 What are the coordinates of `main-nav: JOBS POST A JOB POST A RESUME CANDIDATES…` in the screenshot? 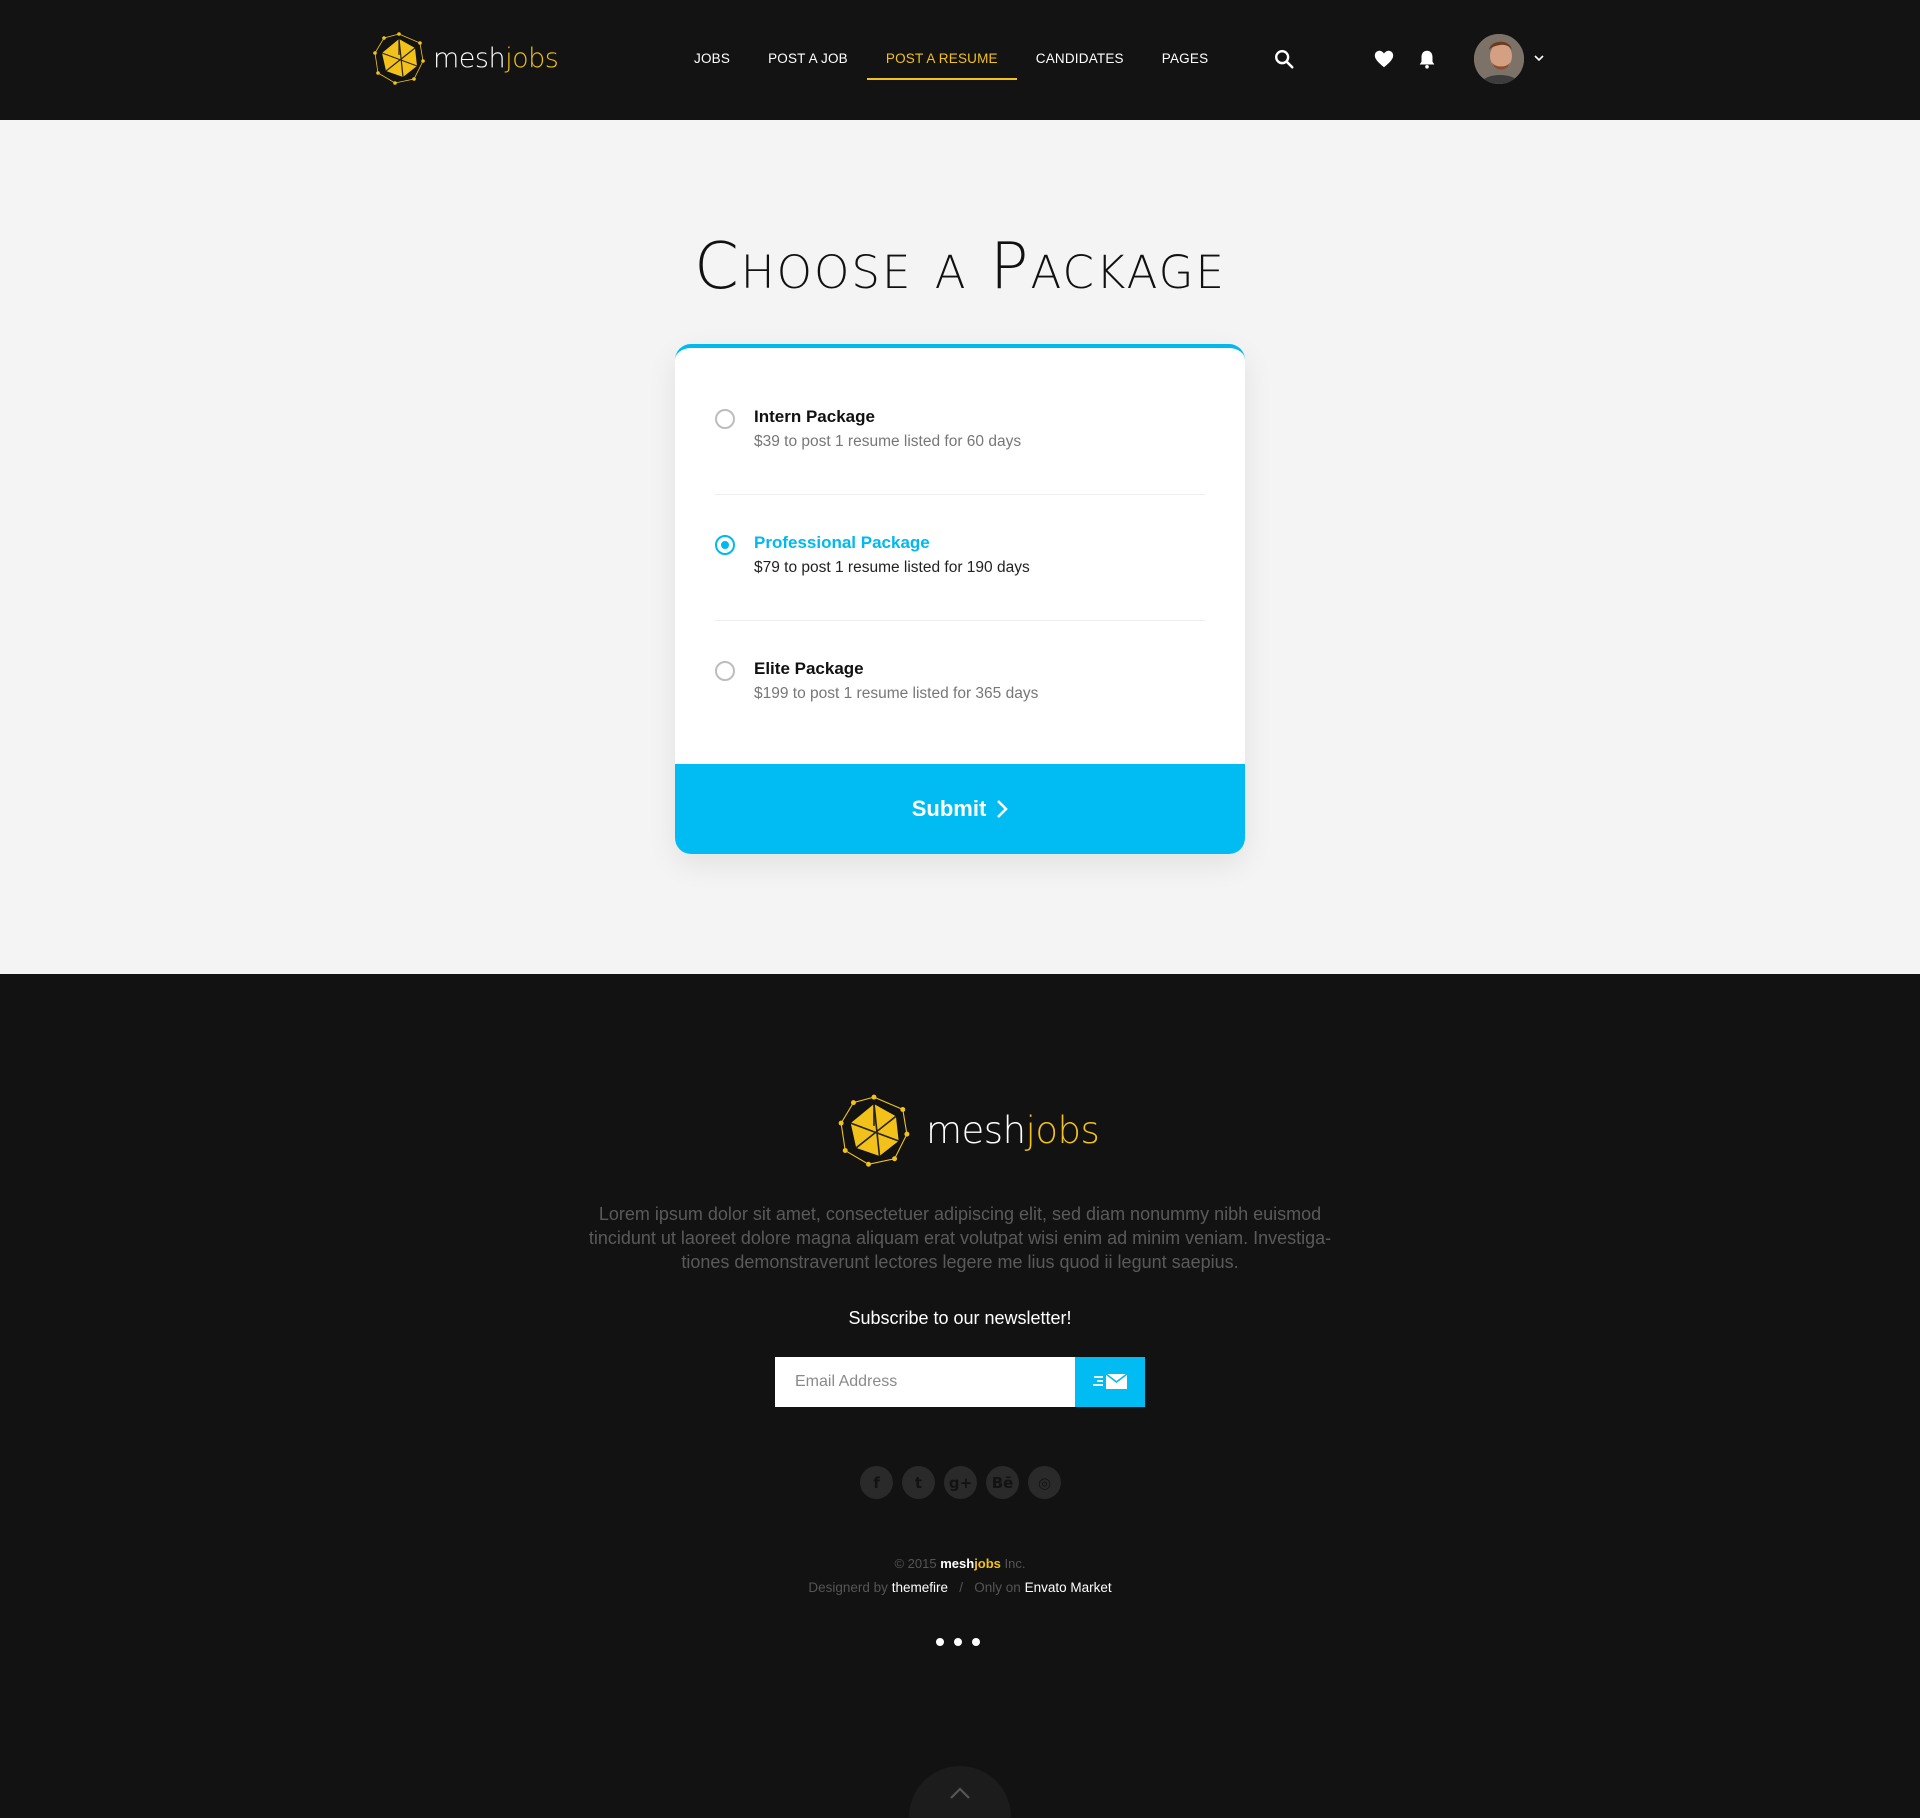 It's located at (951, 60).